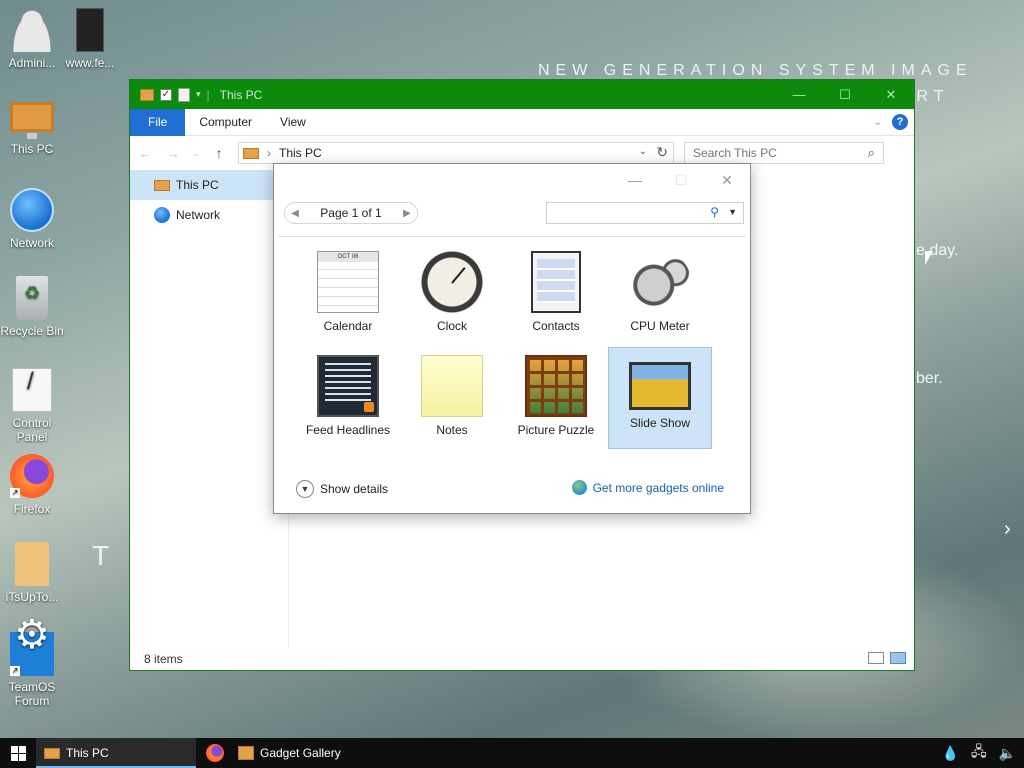 The image size is (1024, 768). I want to click on desktop-icon-teamos-forum: ↗ TeamOS Forum, so click(32, 668).